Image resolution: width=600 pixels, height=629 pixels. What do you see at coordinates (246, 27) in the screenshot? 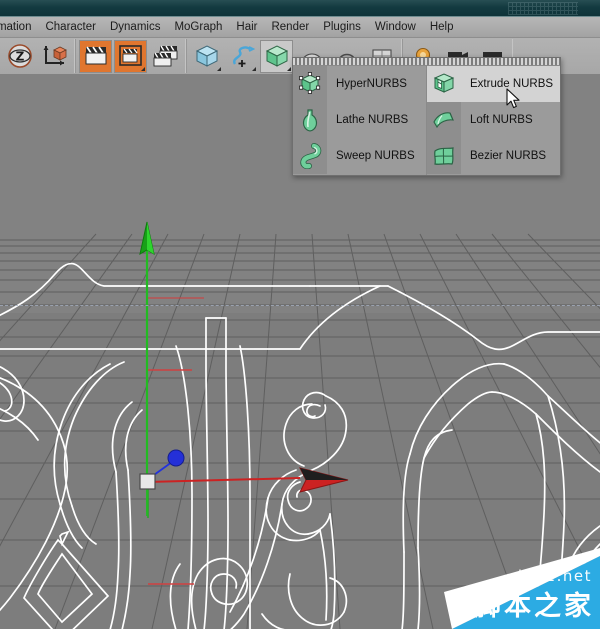
I see `menu-item-hair: Hair` at bounding box center [246, 27].